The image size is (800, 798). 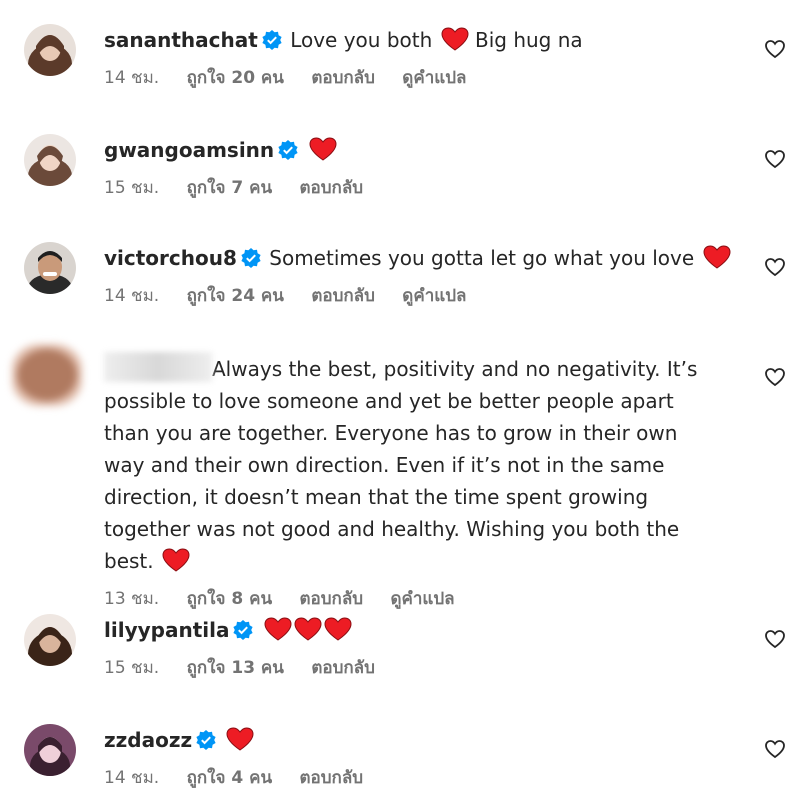 What do you see at coordinates (235, 296) in the screenshot?
I see `like-count: ถูกใจ 24 คน` at bounding box center [235, 296].